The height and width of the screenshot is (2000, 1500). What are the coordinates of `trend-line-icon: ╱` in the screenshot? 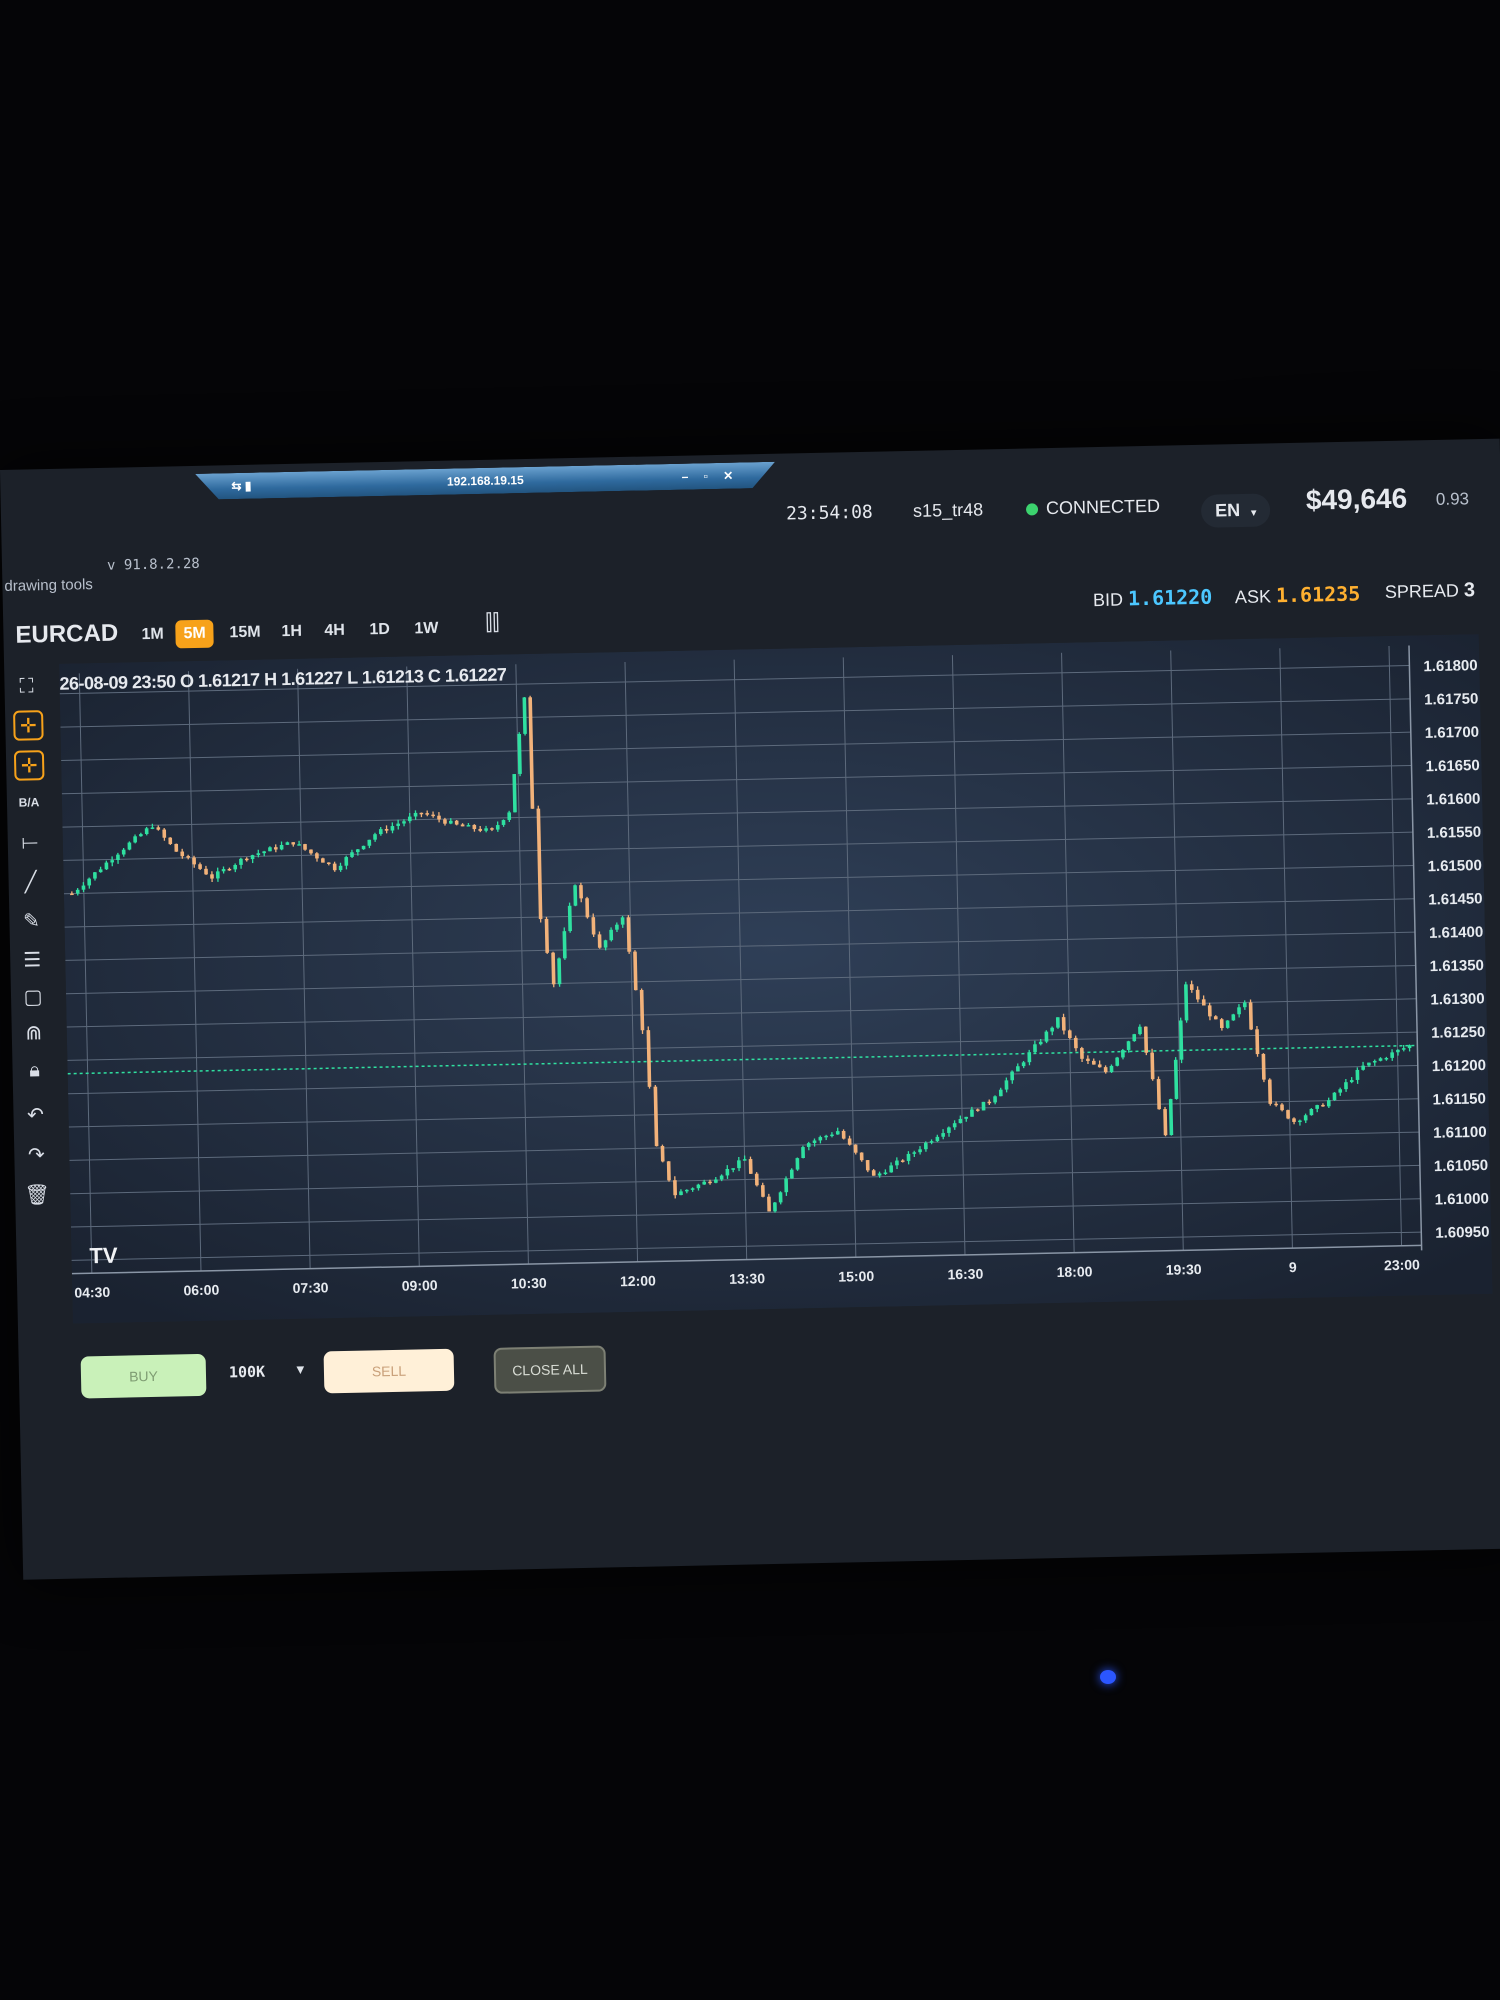 It's located at (30, 881).